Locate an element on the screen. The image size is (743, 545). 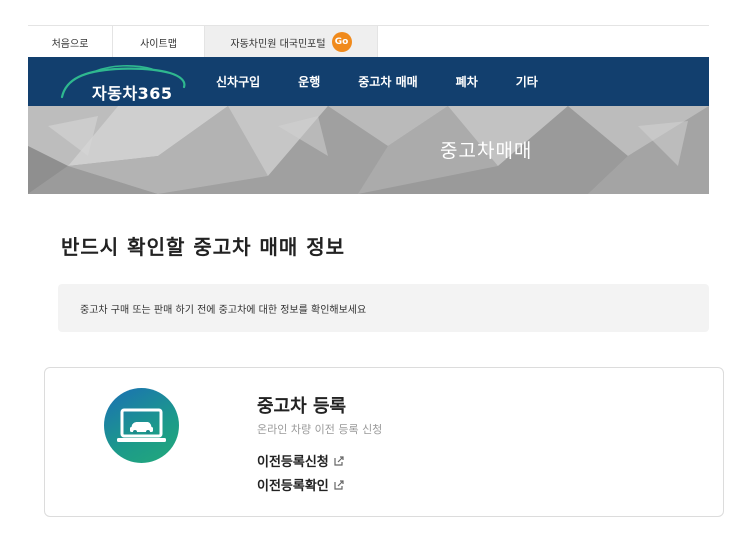
site-logo: 자동차365 is located at coordinates (126, 81).